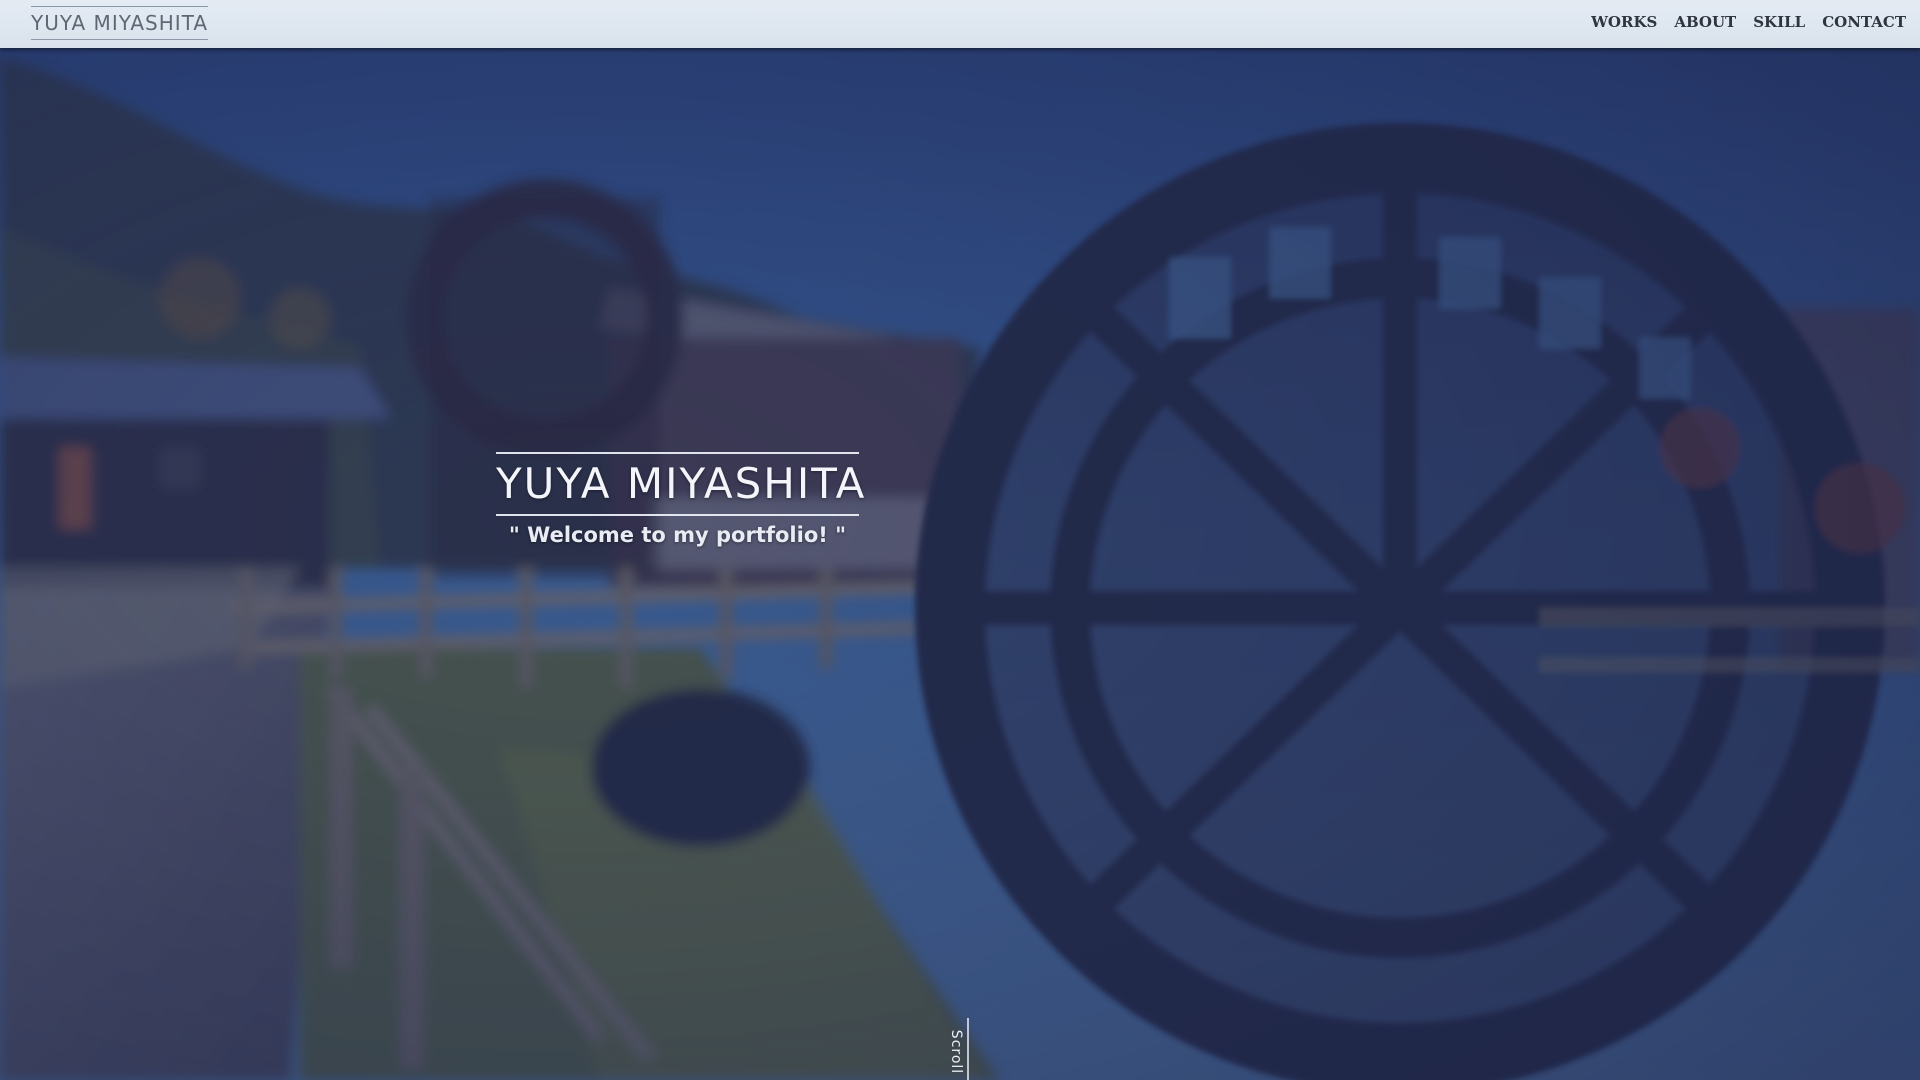  Describe the element at coordinates (1864, 22) in the screenshot. I see `nav-item-contact: CONTACT` at that location.